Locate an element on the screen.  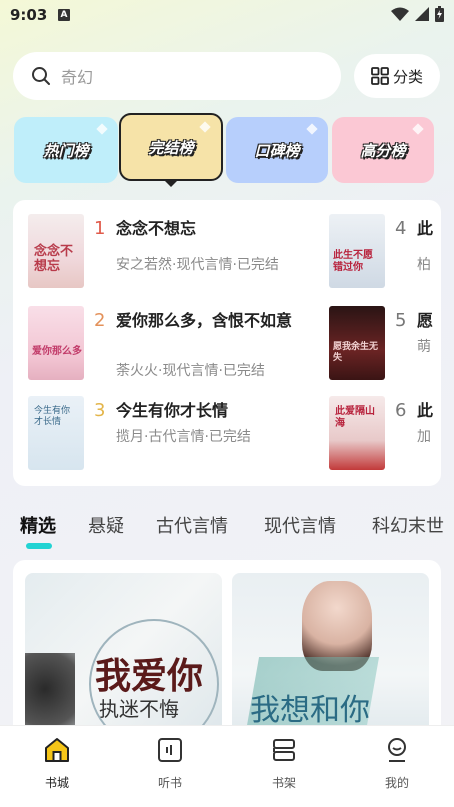
tab-featured: 精选 is located at coordinates (38, 525).